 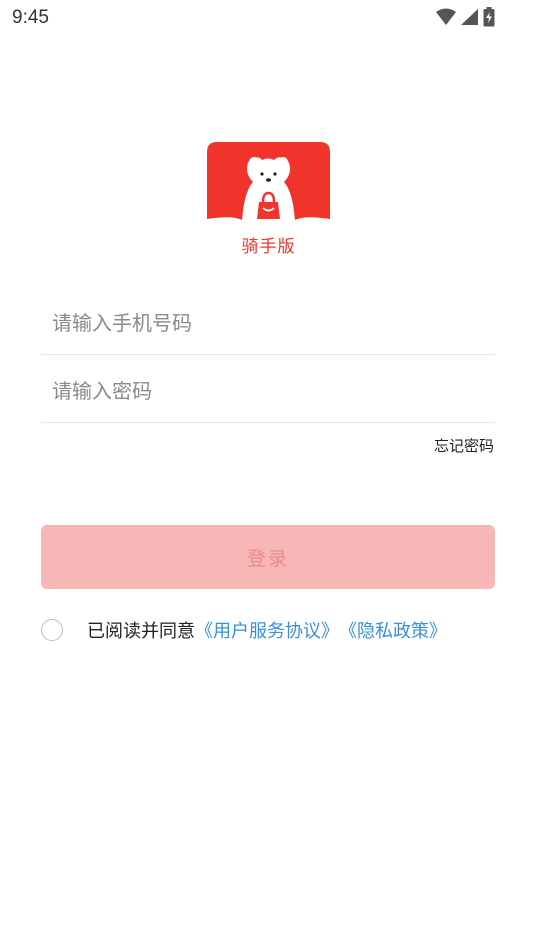 What do you see at coordinates (464, 445) in the screenshot?
I see `forgot-password-link: 忘记密码` at bounding box center [464, 445].